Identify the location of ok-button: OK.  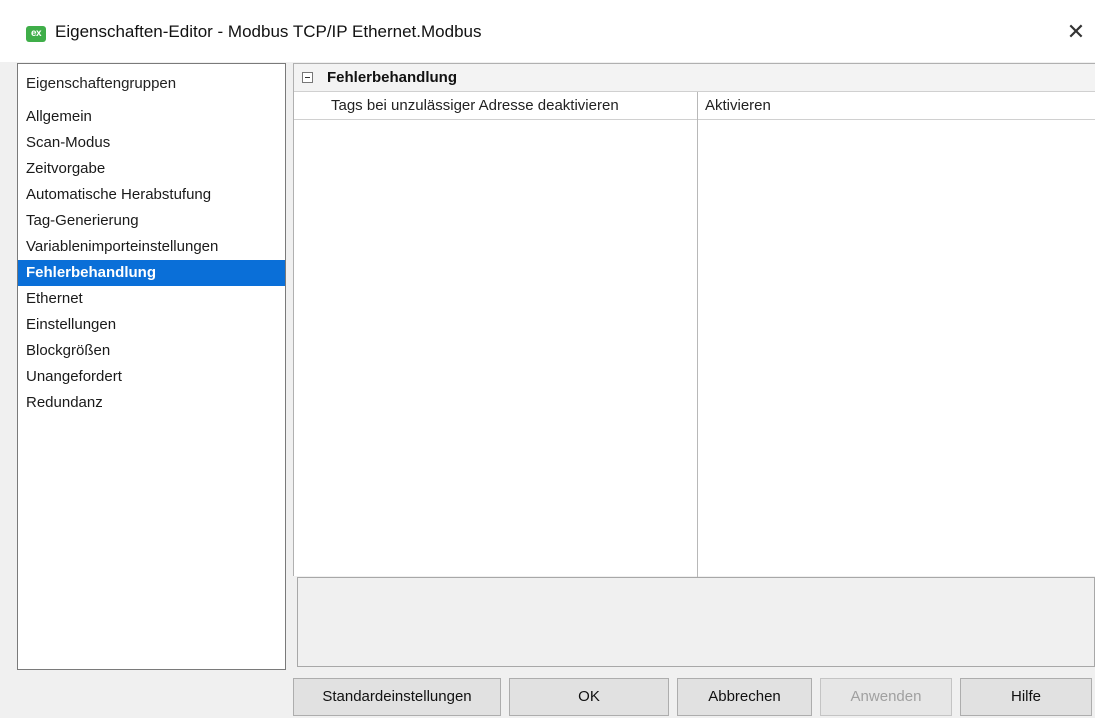
(589, 697).